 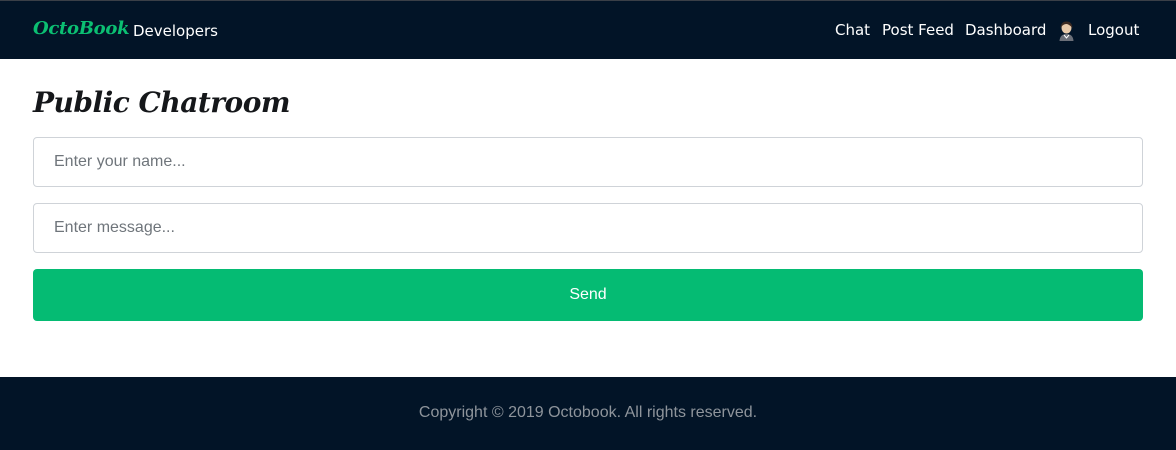 What do you see at coordinates (1113, 30) in the screenshot?
I see `nav-link-logout: Logout` at bounding box center [1113, 30].